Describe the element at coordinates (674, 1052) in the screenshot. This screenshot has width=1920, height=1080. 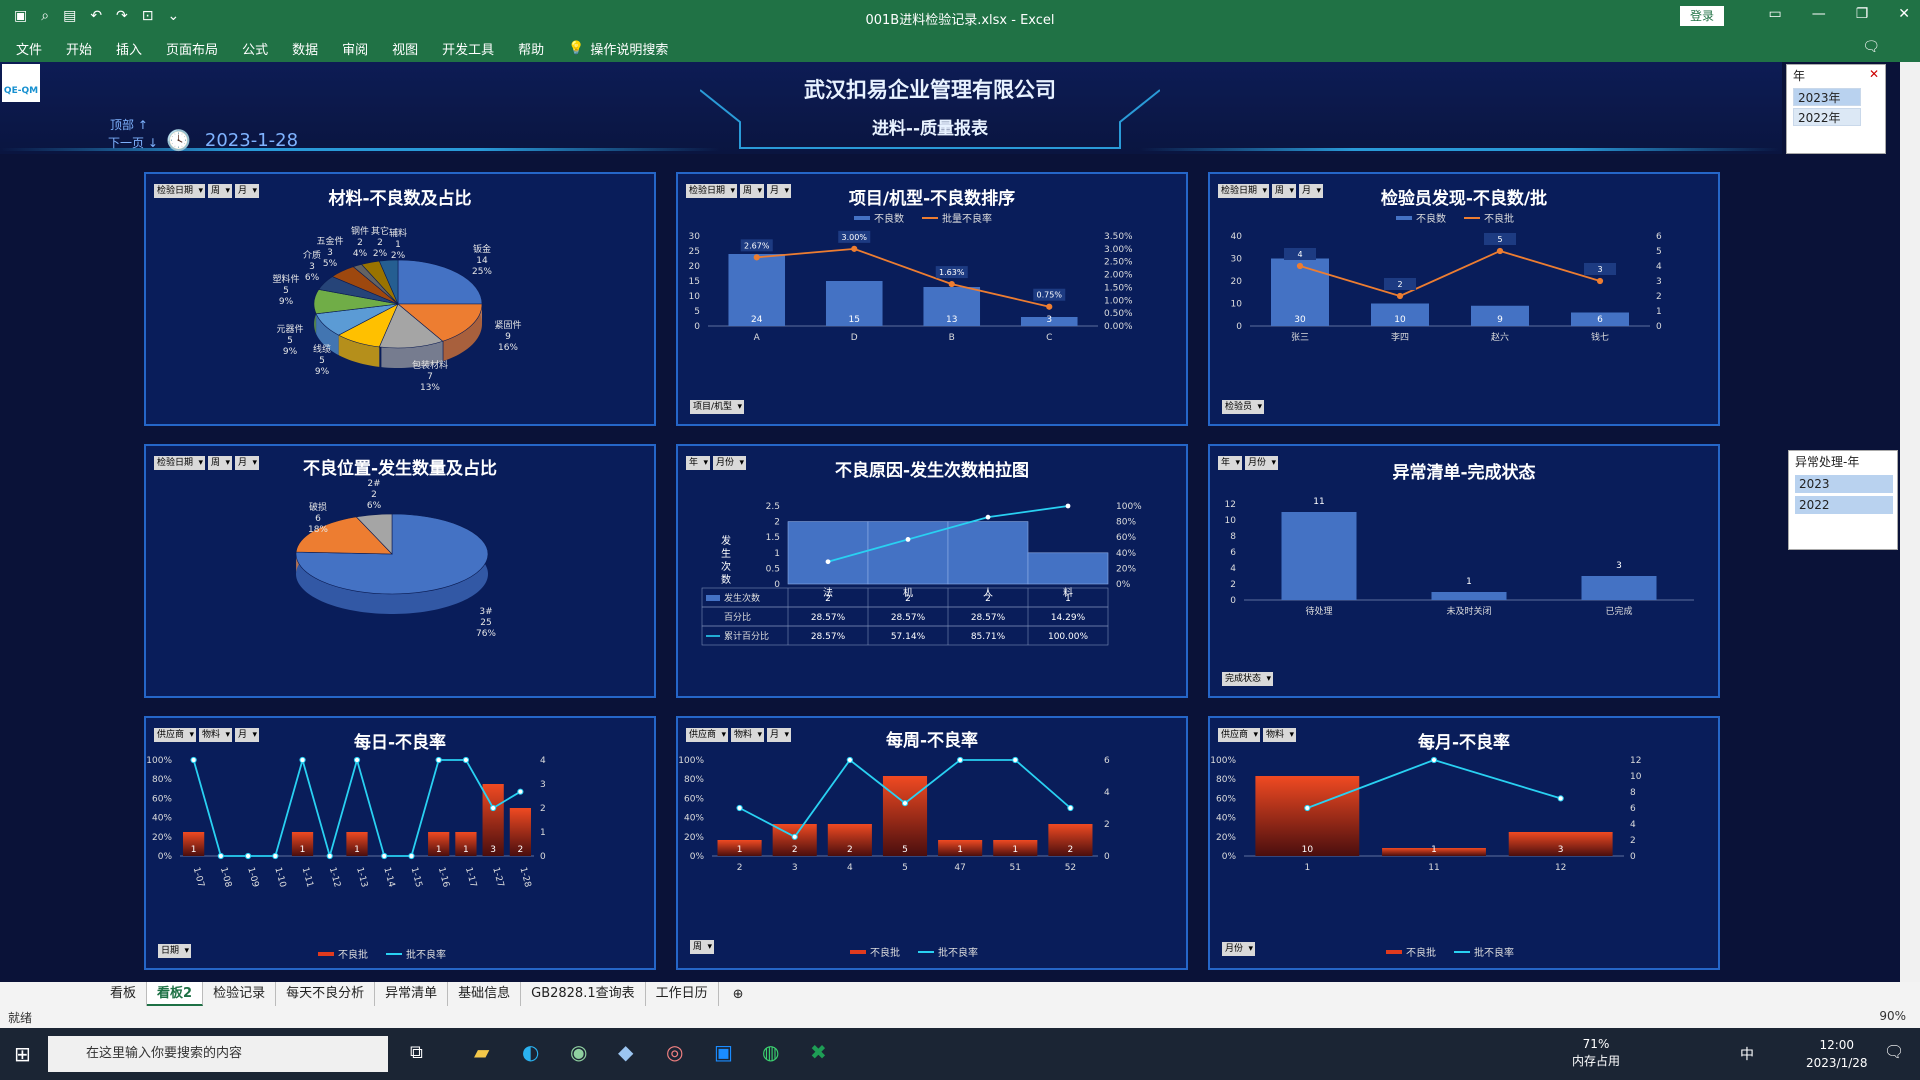
I see `app-icon: ◎` at that location.